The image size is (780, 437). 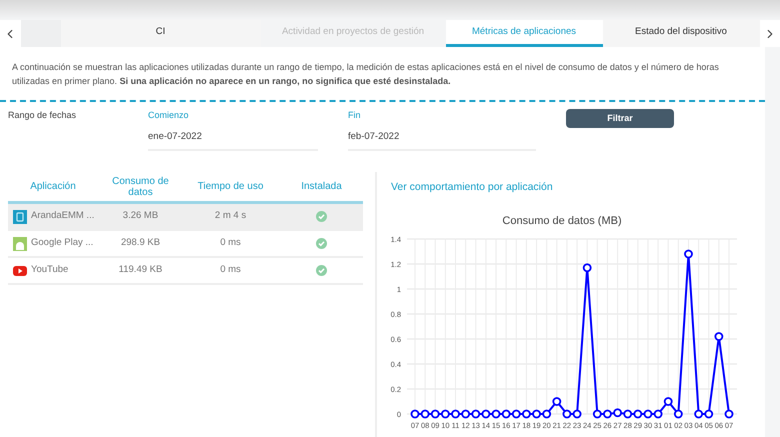 I want to click on android-icon, so click(x=20, y=243).